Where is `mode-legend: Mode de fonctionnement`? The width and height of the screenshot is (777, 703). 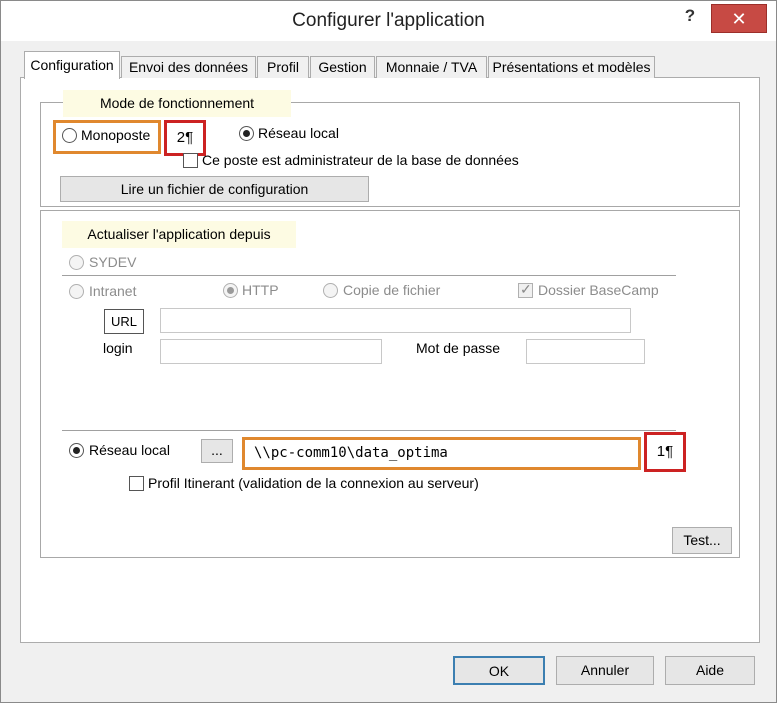 mode-legend: Mode de fonctionnement is located at coordinates (177, 103).